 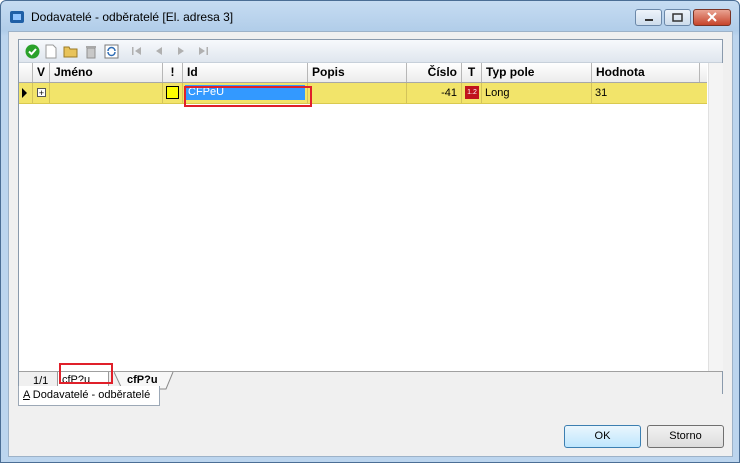 I want to click on expand-cell: +, so click(x=41, y=93).